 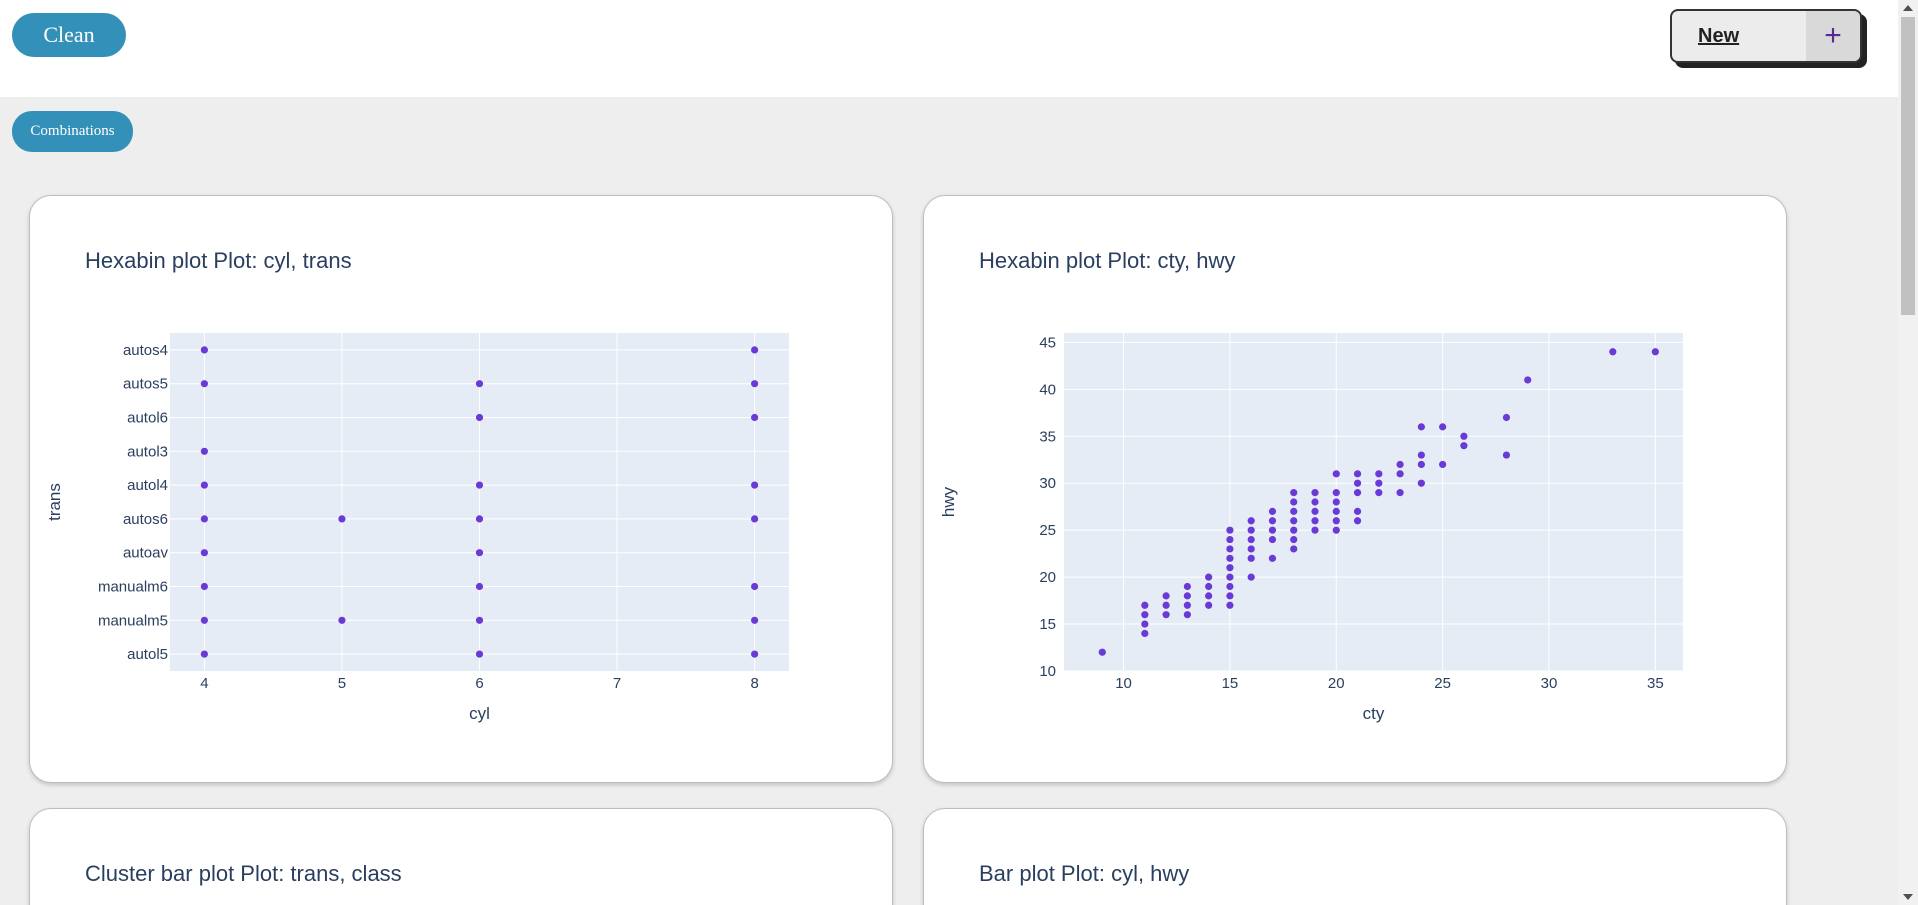 I want to click on new-button-label: New, so click(x=1739, y=36).